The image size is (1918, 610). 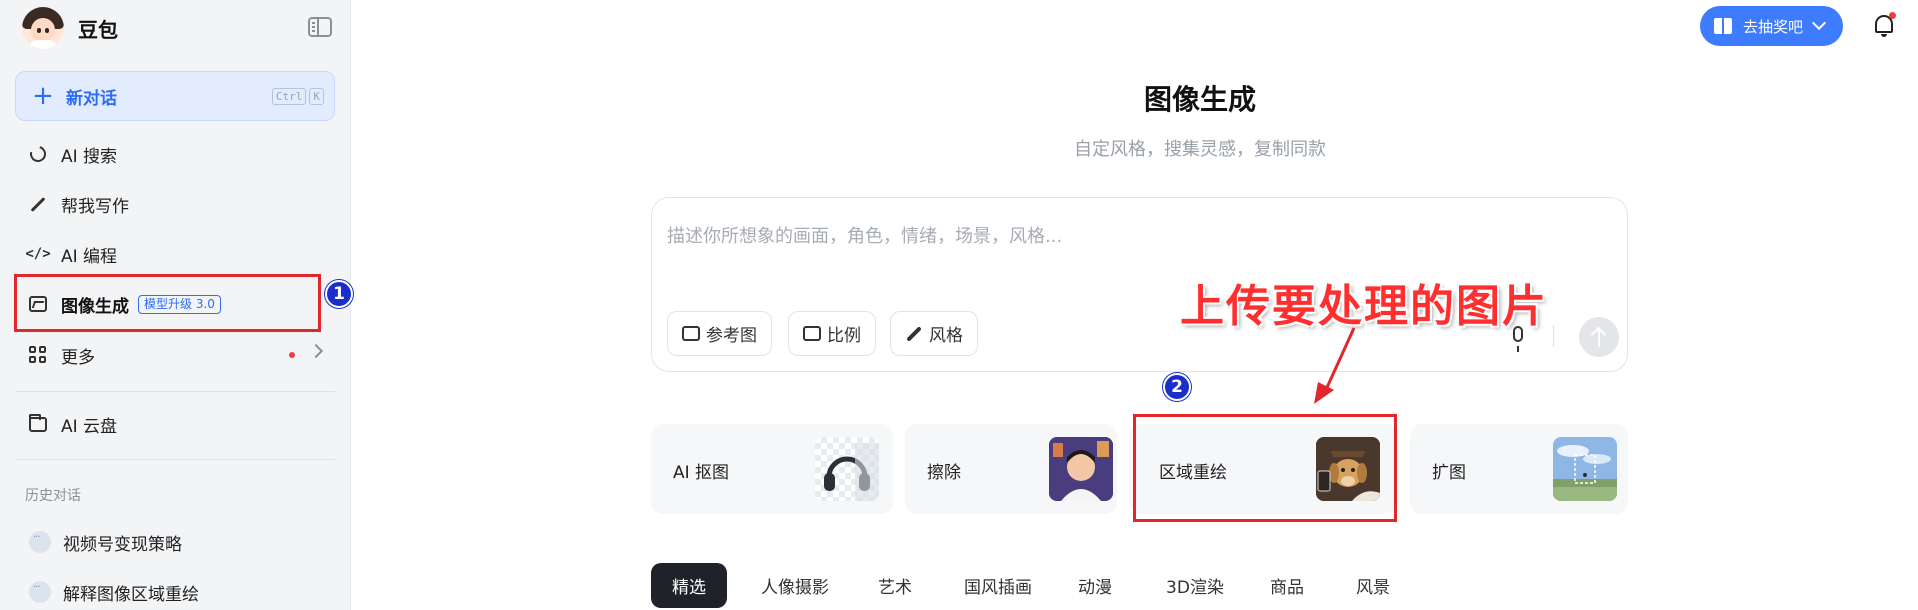 I want to click on category-chip-portrait: 人像摄影, so click(x=795, y=585).